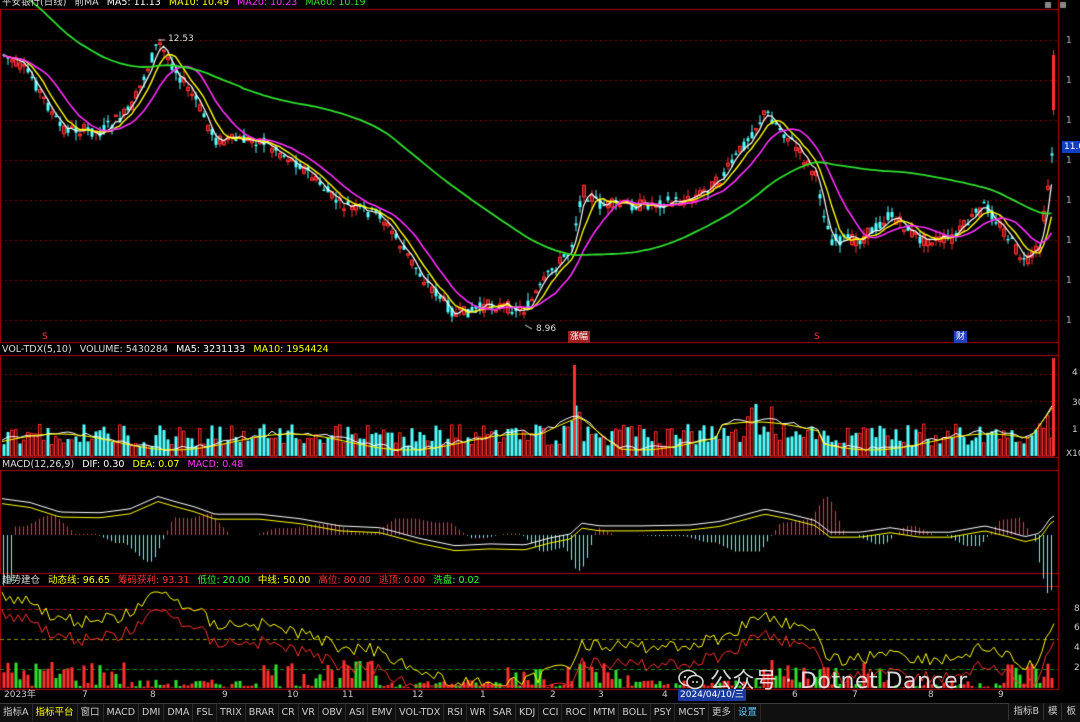 The height and width of the screenshot is (722, 1080). Describe the element at coordinates (55, 712) in the screenshot. I see `tab-1: 指标平台` at that location.